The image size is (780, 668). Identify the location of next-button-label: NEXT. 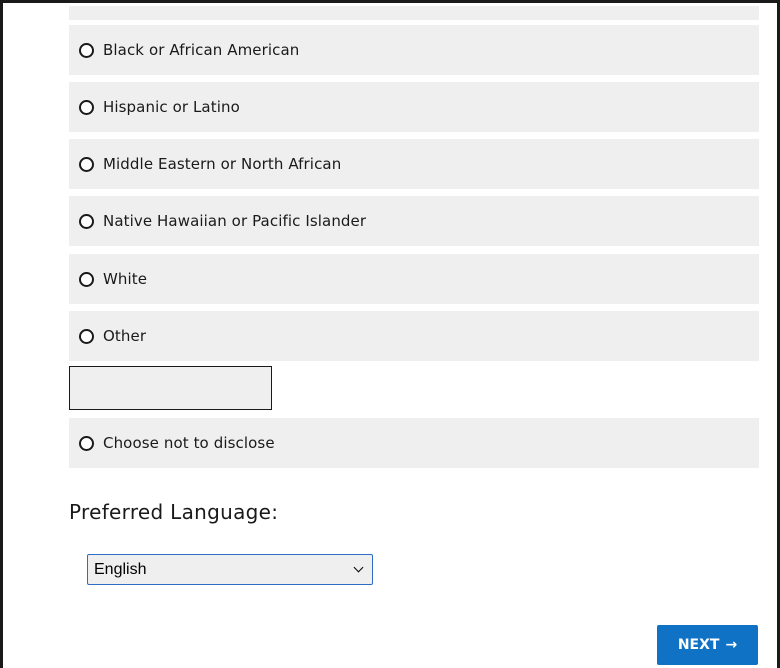
(698, 645).